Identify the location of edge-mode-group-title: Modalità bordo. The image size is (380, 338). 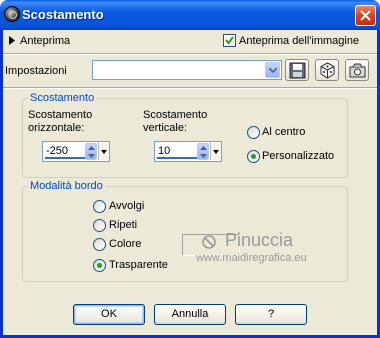
(66, 186).